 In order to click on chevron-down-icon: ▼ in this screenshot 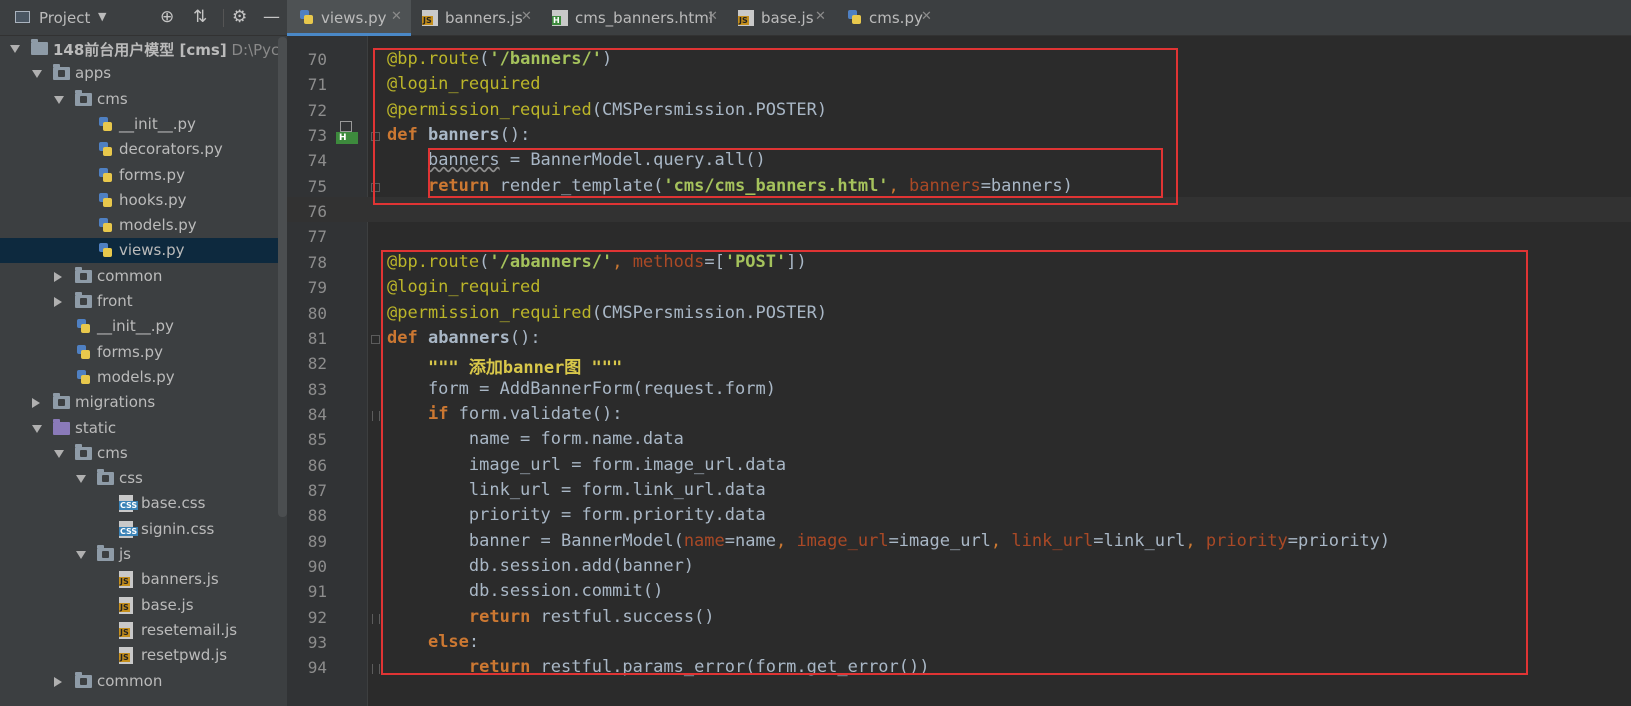, I will do `click(102, 16)`.